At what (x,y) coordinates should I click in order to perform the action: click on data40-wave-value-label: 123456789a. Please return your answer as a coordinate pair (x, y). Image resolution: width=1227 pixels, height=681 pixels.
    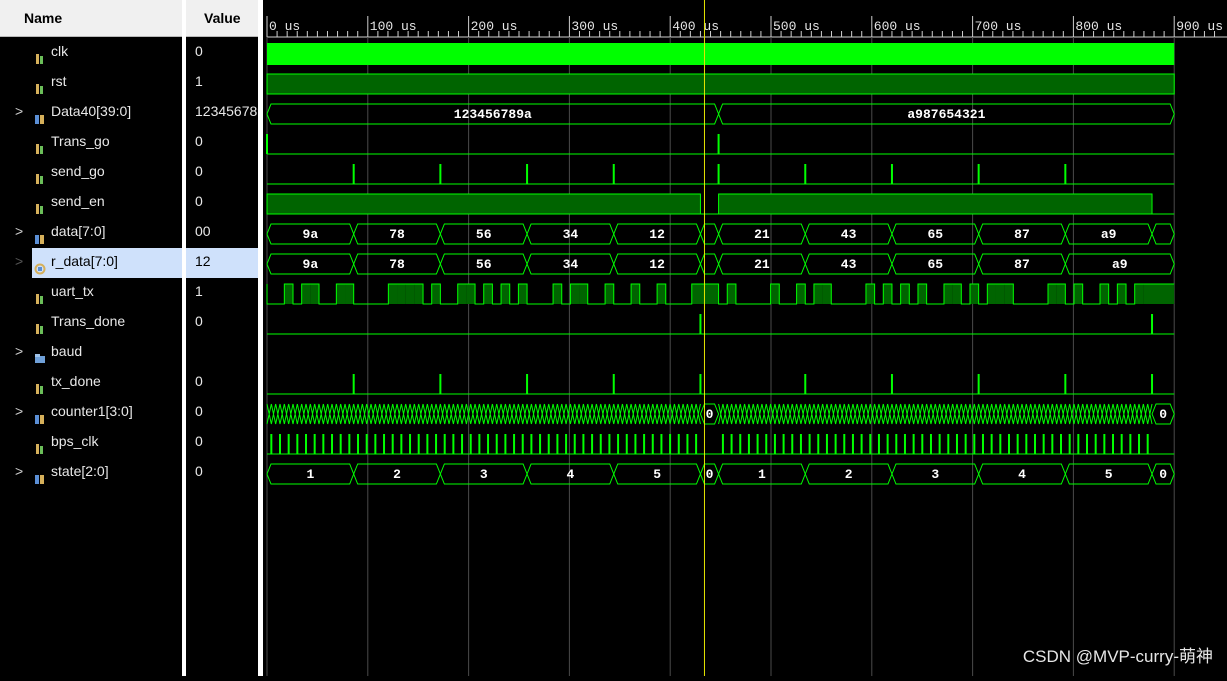
    Looking at the image, I should click on (493, 114).